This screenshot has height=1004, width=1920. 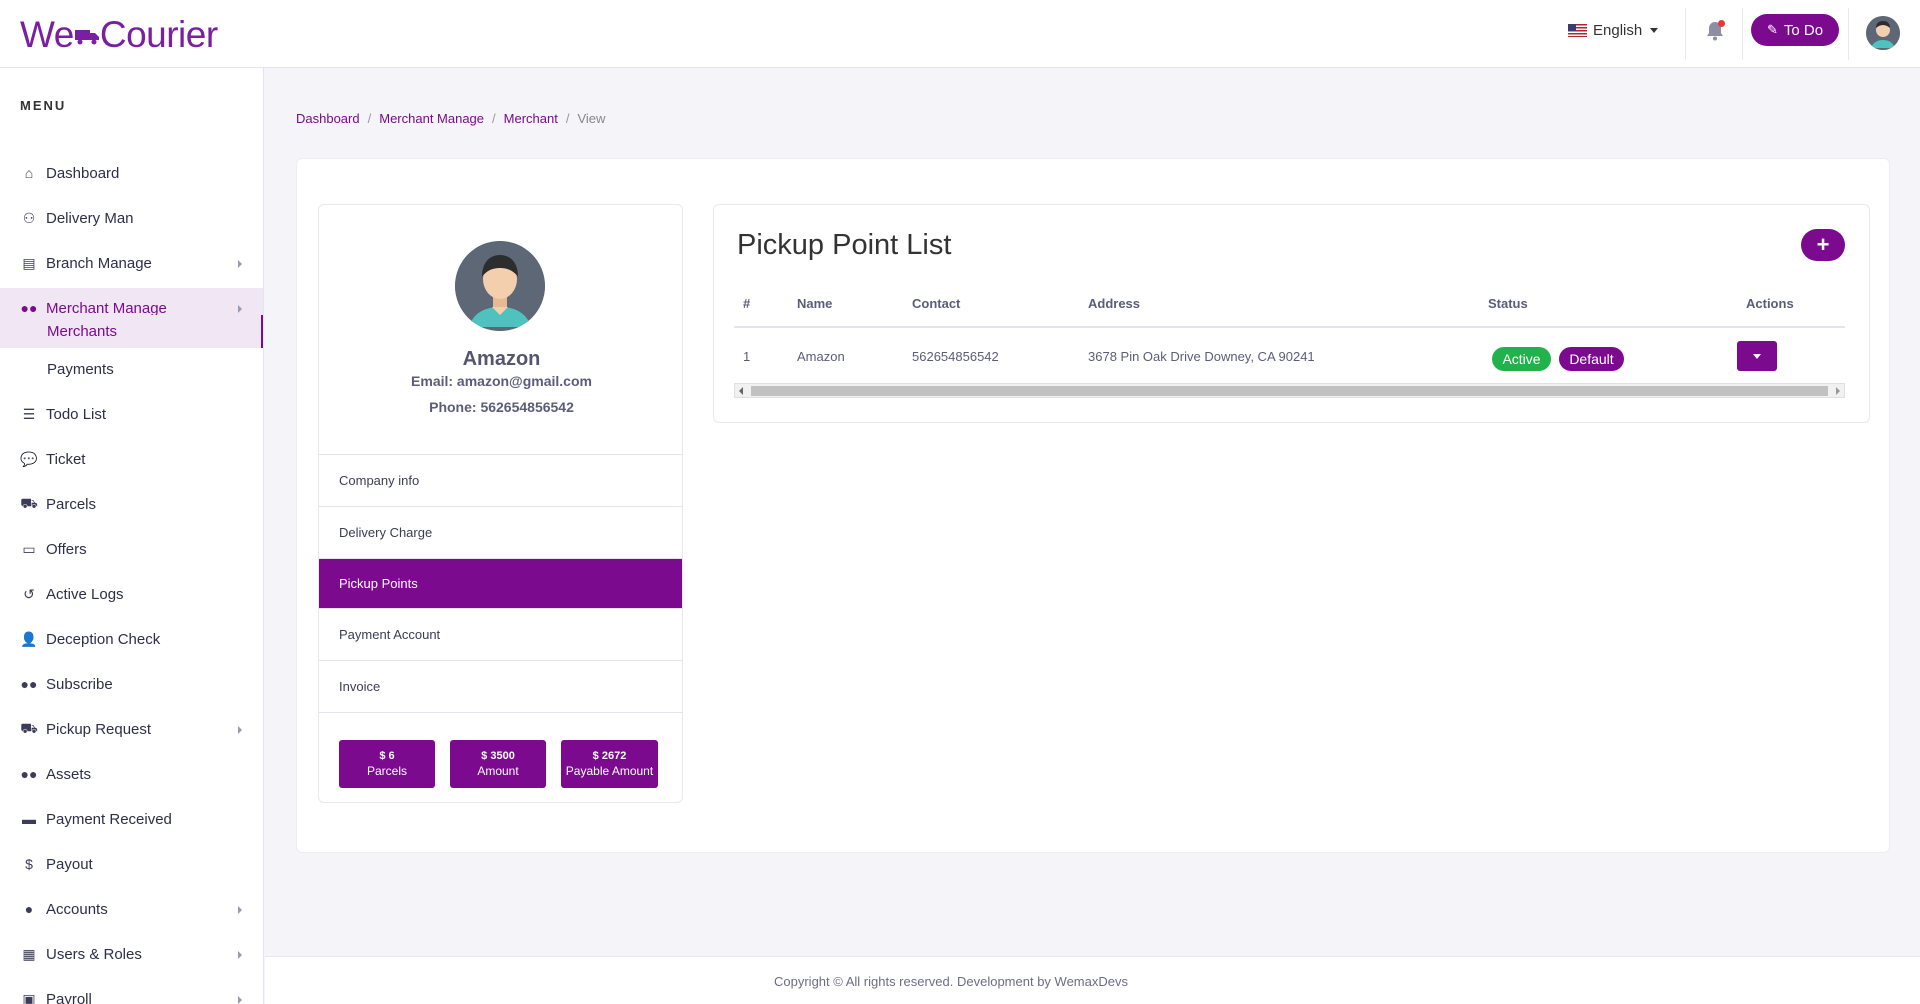 I want to click on breadcrumb-current: View, so click(x=591, y=118).